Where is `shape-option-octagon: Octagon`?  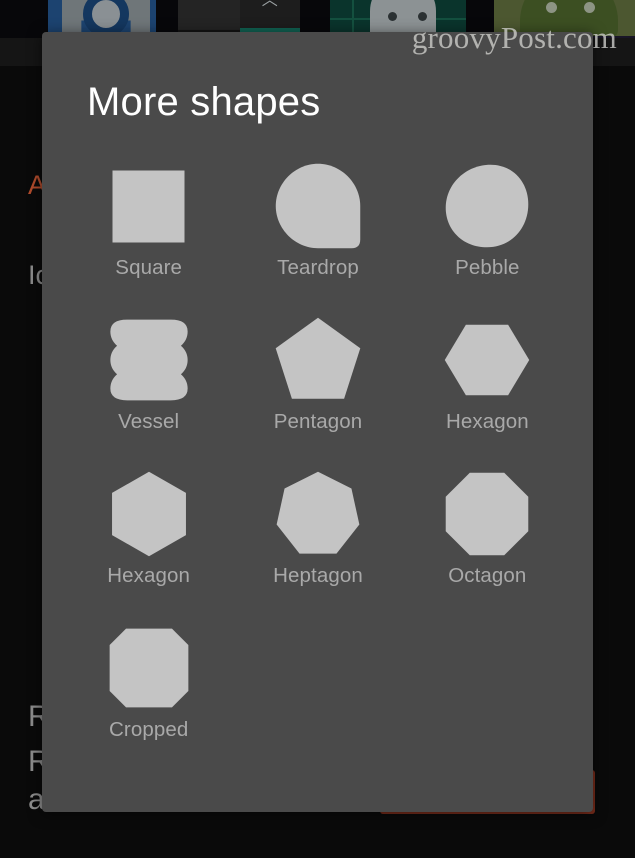
shape-option-octagon: Octagon is located at coordinates (487, 534).